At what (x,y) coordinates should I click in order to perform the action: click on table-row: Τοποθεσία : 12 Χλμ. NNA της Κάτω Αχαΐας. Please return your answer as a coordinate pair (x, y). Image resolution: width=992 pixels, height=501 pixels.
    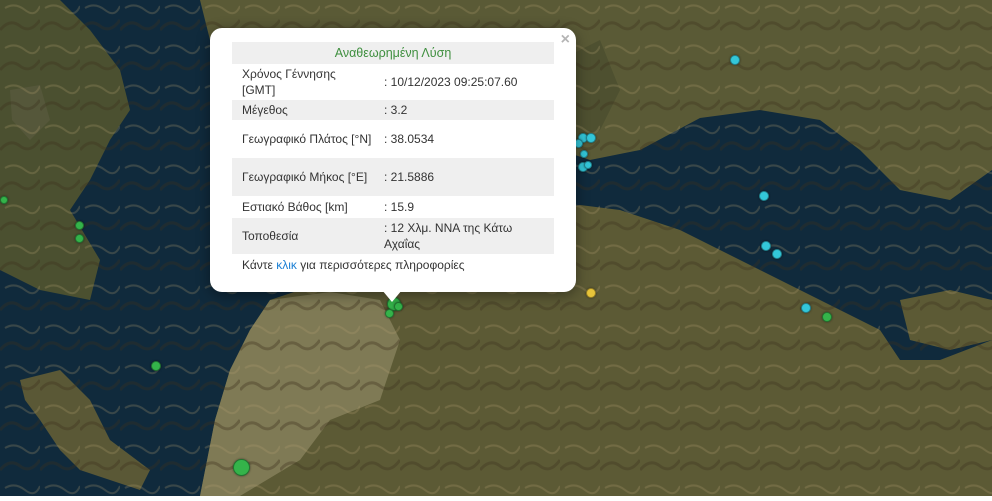
    Looking at the image, I should click on (393, 236).